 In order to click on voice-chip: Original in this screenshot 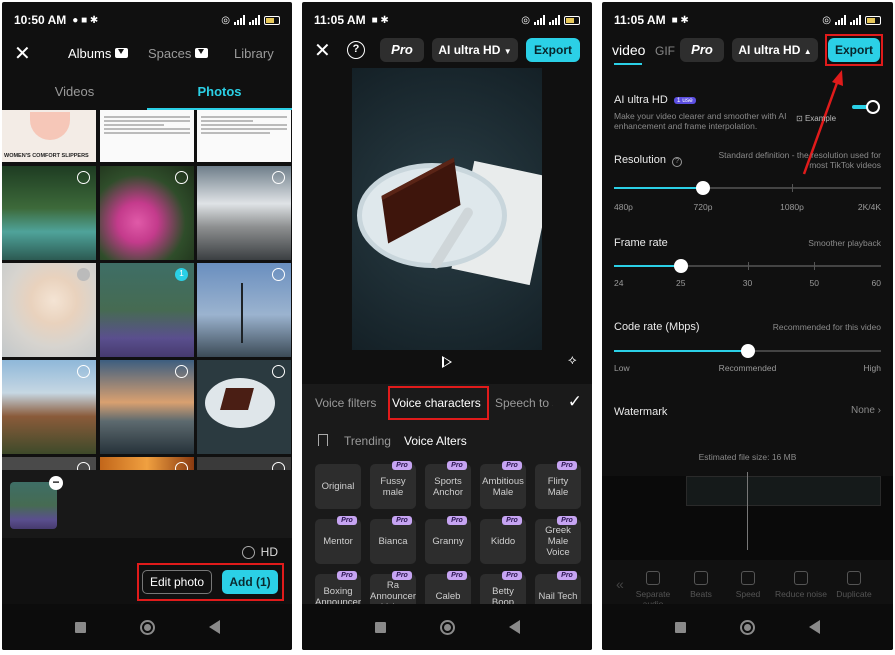, I will do `click(338, 486)`.